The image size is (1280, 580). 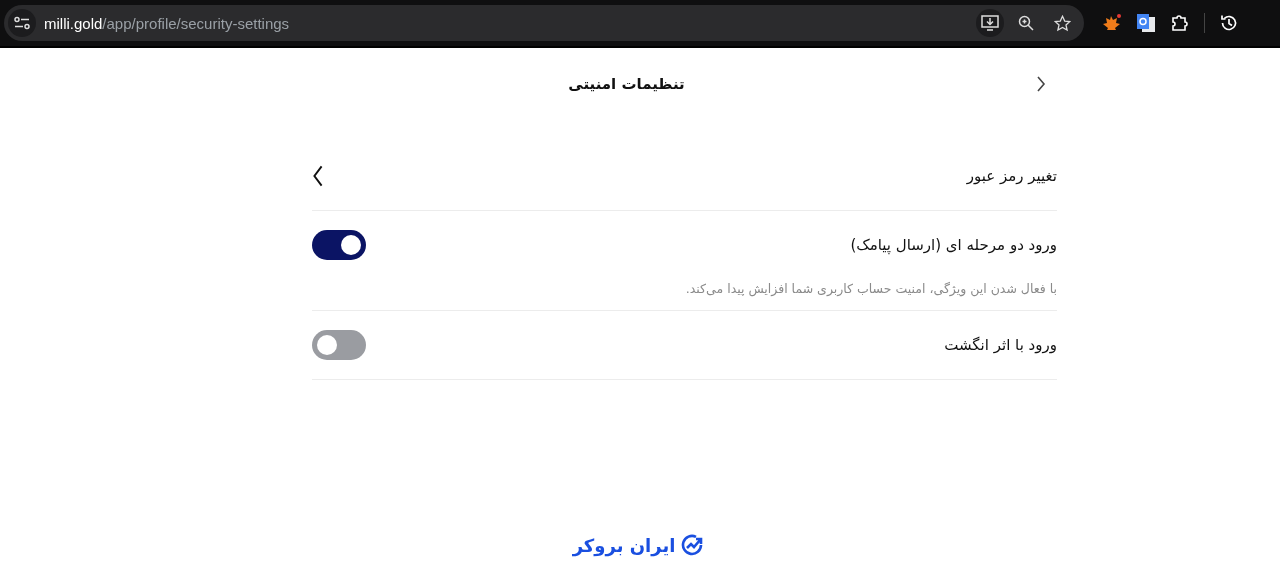 I want to click on setting-label: تغییر رمز عبور, so click(x=1011, y=176).